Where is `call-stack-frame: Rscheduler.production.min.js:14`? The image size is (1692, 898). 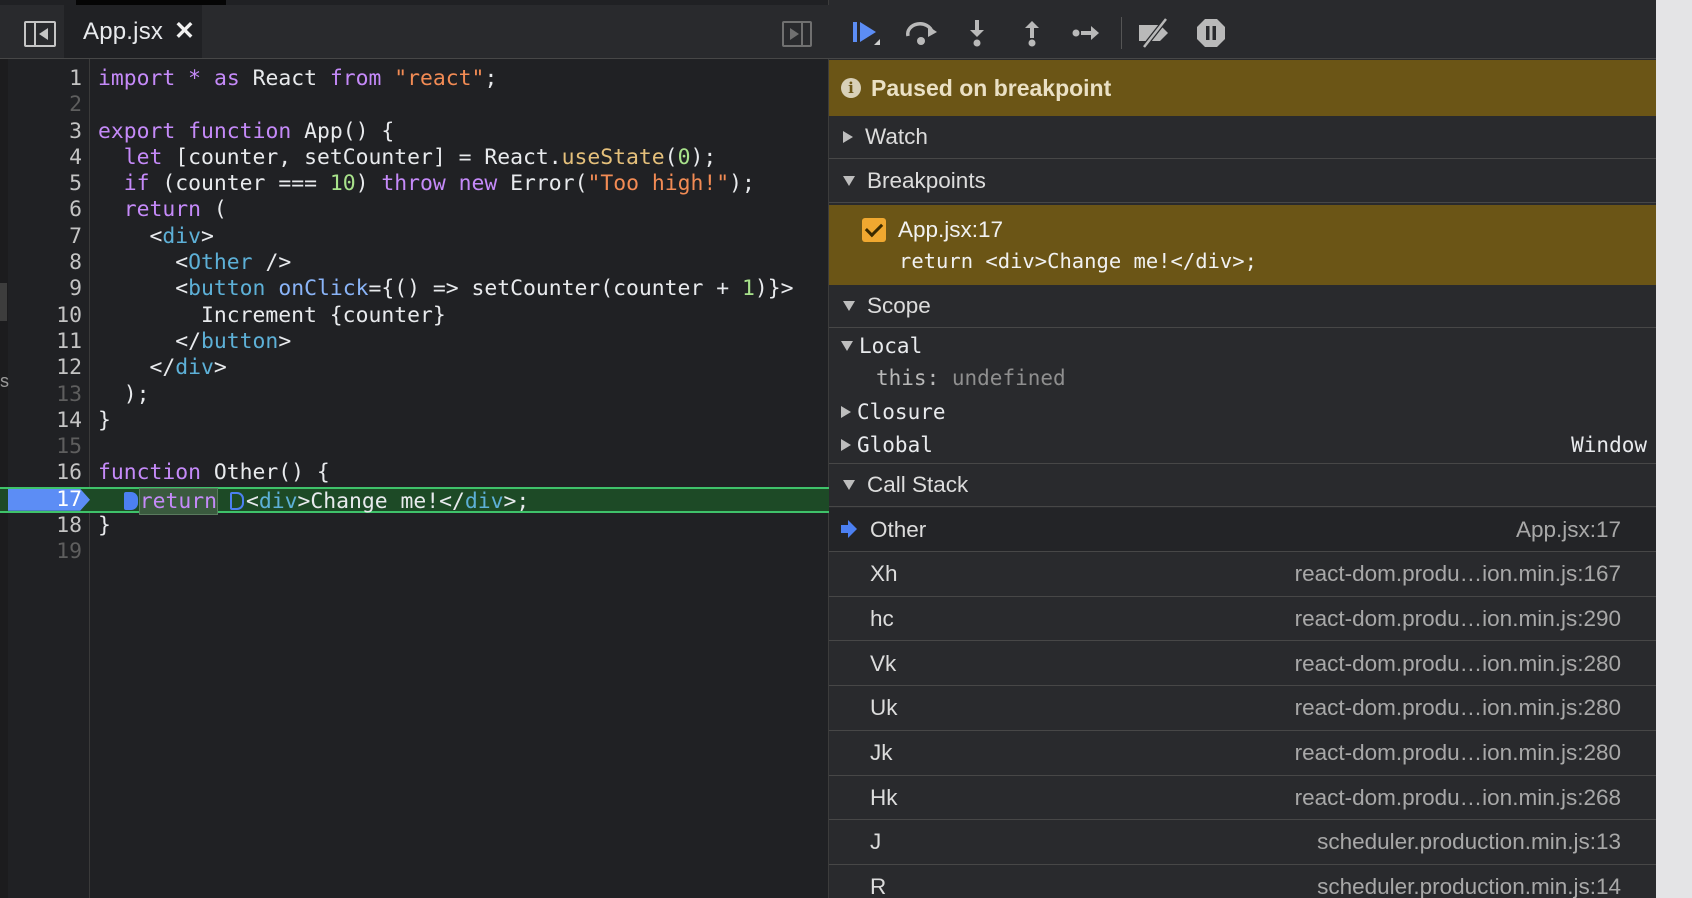
call-stack-frame: Rscheduler.production.min.js:14 is located at coordinates (1242, 882).